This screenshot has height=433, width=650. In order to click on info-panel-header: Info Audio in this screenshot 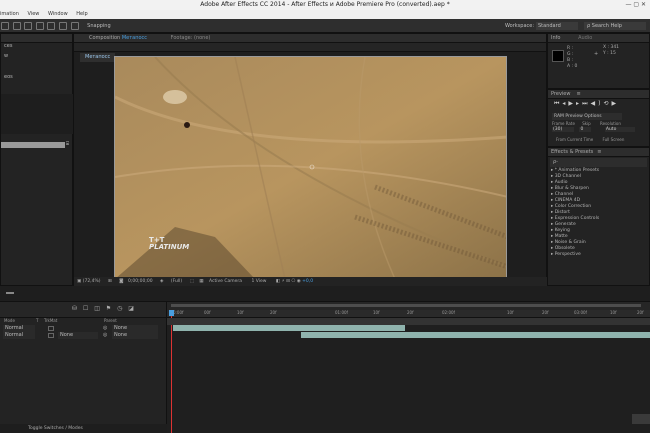, I will do `click(598, 38)`.